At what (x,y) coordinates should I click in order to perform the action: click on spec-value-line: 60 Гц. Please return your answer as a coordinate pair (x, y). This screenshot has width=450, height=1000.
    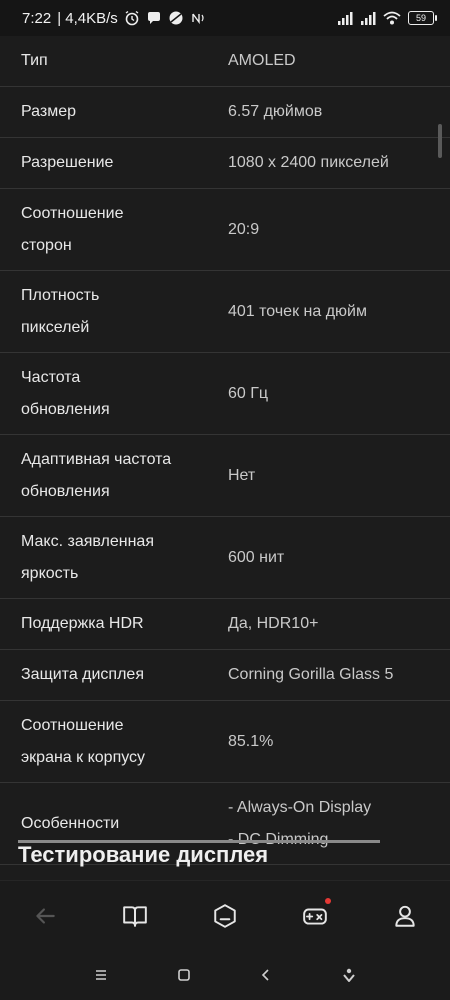
    Looking at the image, I should click on (248, 393).